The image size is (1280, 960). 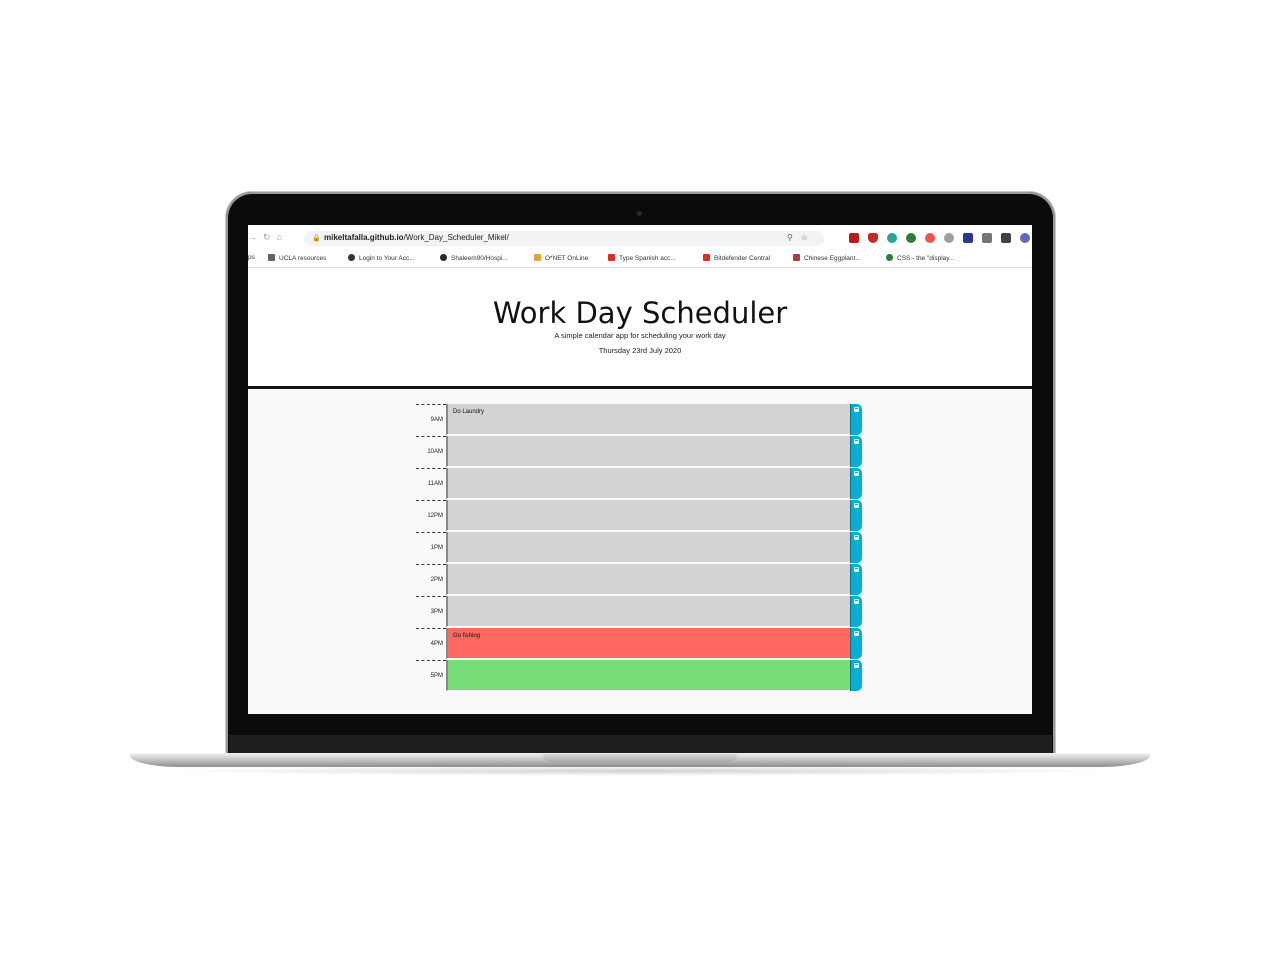 What do you see at coordinates (561, 258) in the screenshot?
I see `bookmark-item: O*NET OnLine` at bounding box center [561, 258].